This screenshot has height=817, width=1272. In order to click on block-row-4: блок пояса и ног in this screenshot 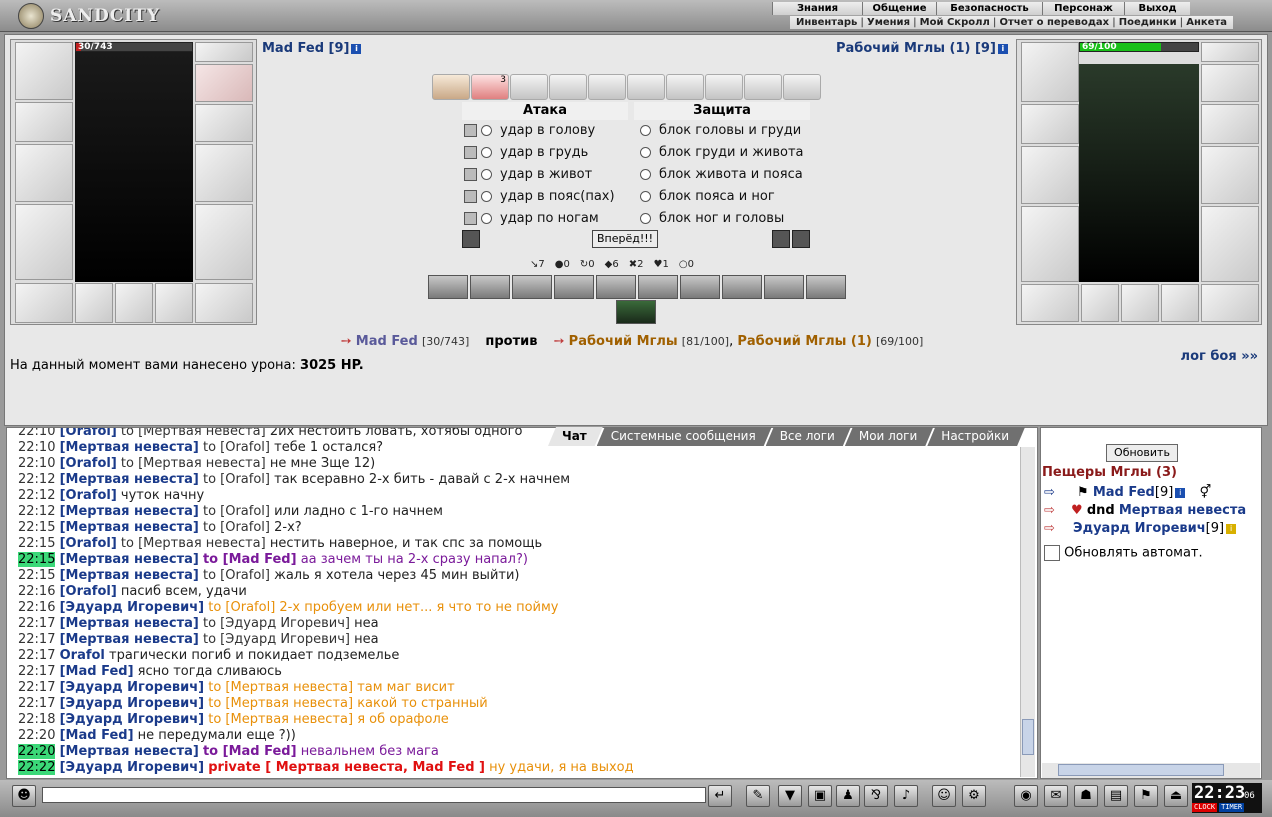, I will do `click(707, 197)`.